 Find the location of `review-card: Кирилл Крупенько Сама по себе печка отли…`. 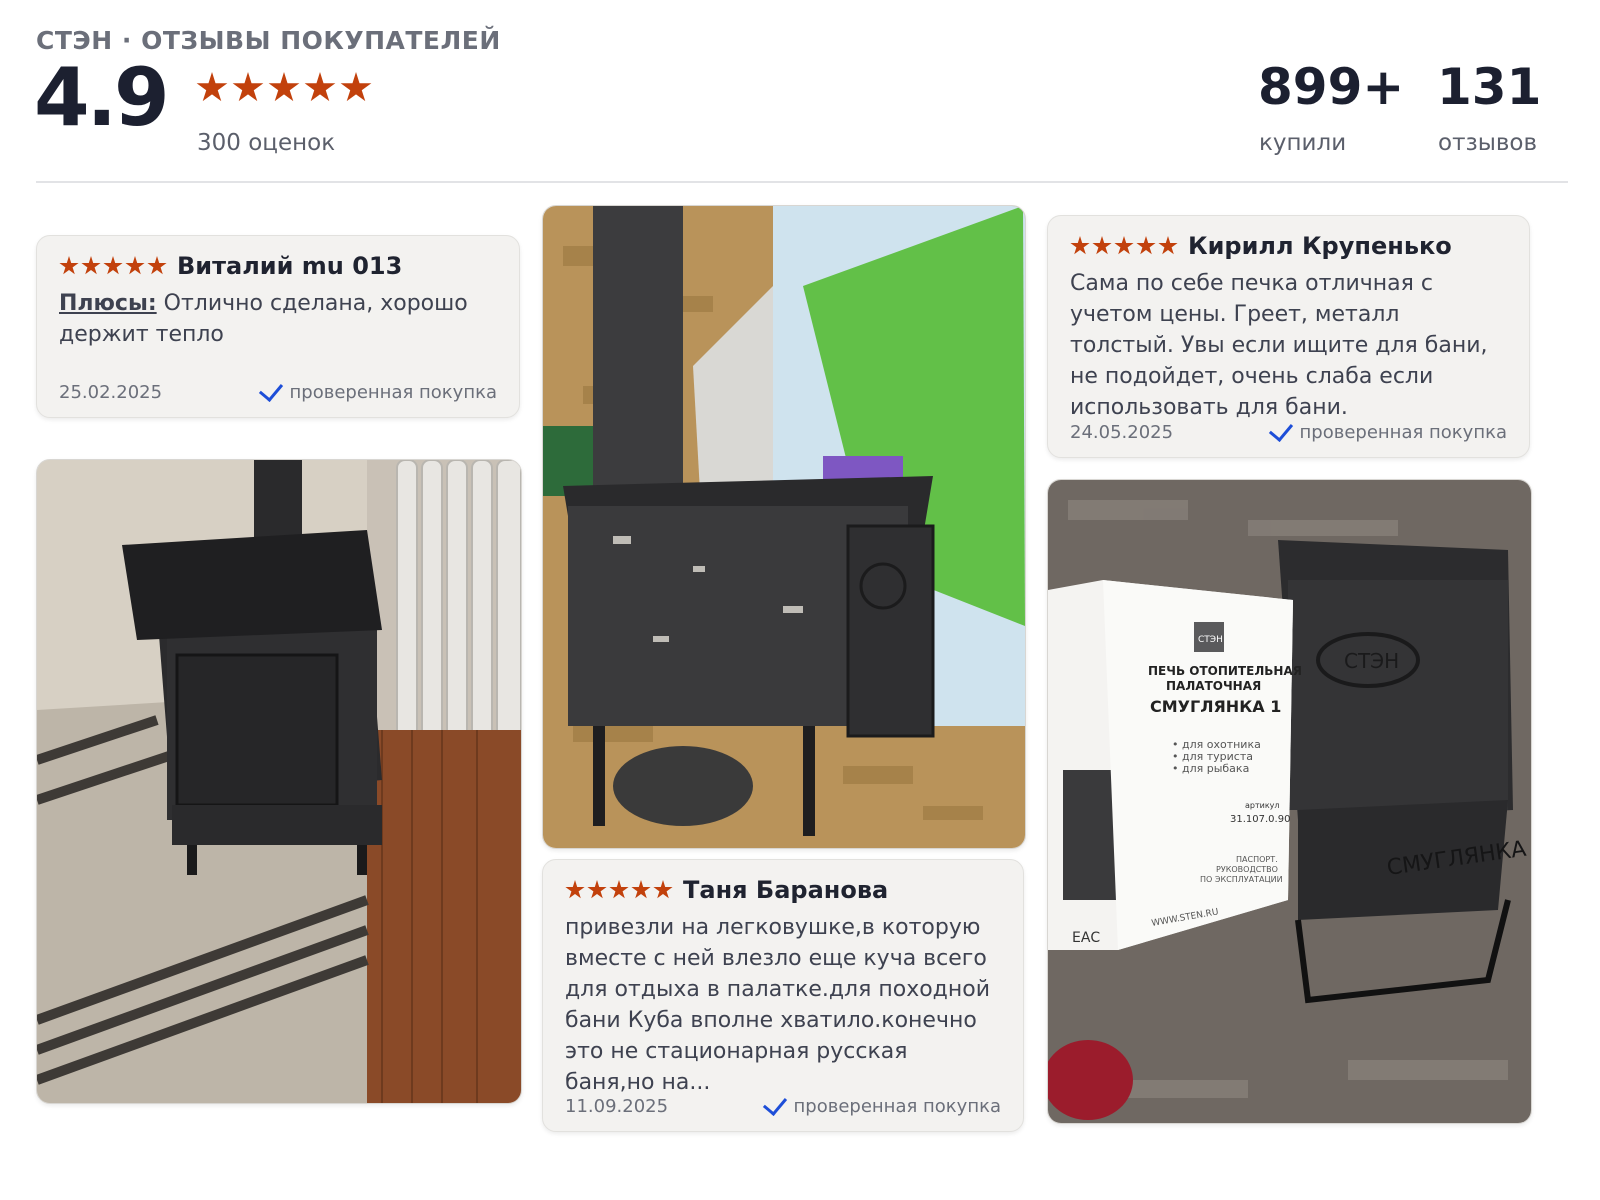

review-card: Кирилл Крупенько Сама по себе печка отли… is located at coordinates (1288, 336).